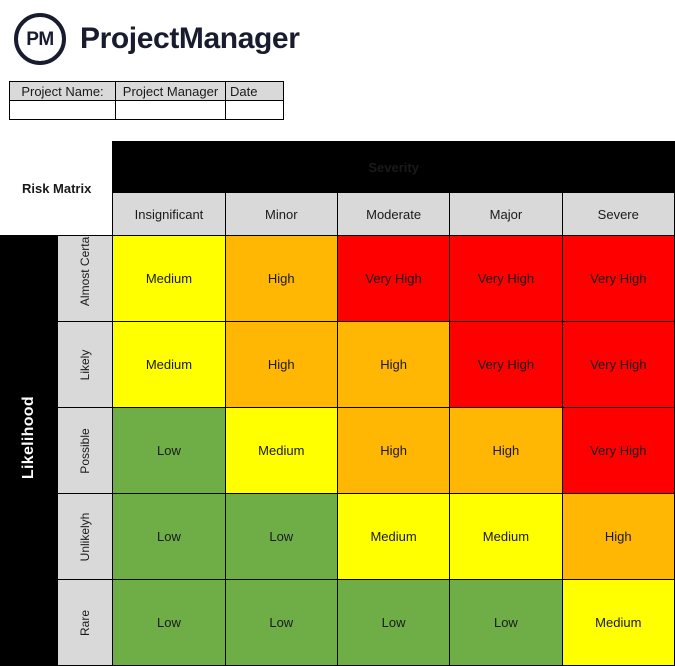  What do you see at coordinates (170, 91) in the screenshot?
I see `project-manager-header: Project Manager` at bounding box center [170, 91].